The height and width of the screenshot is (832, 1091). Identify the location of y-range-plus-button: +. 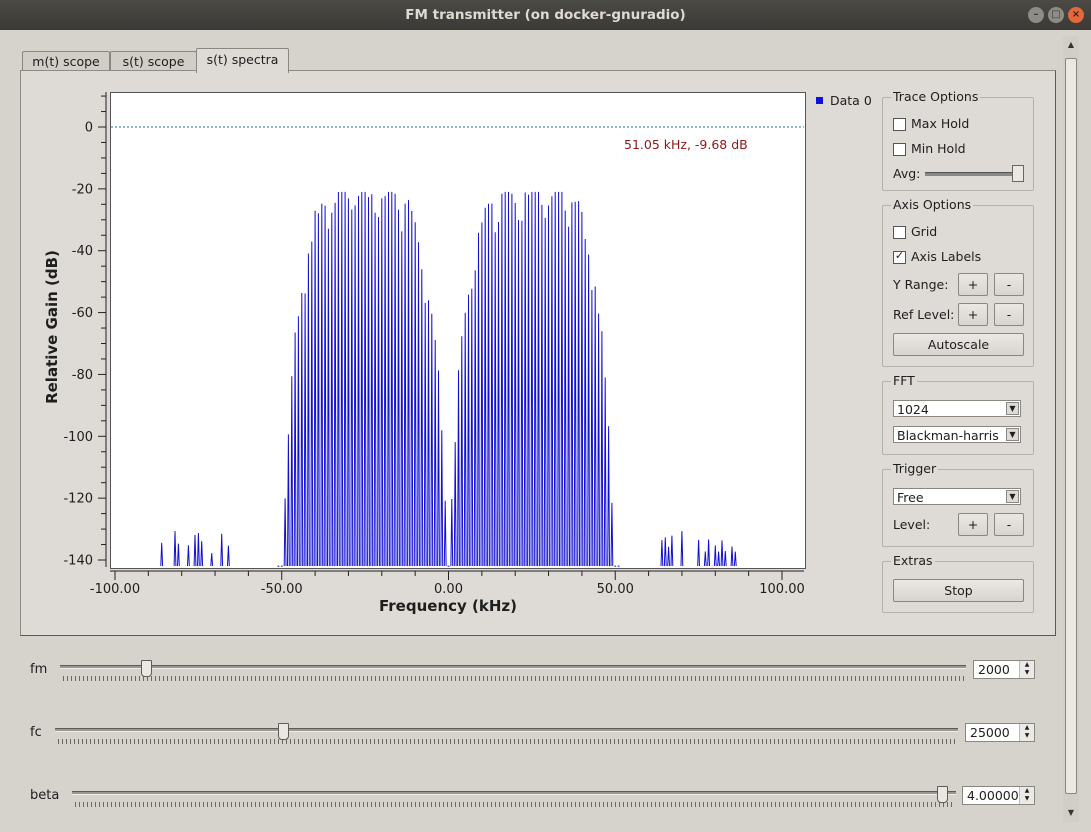
(973, 284).